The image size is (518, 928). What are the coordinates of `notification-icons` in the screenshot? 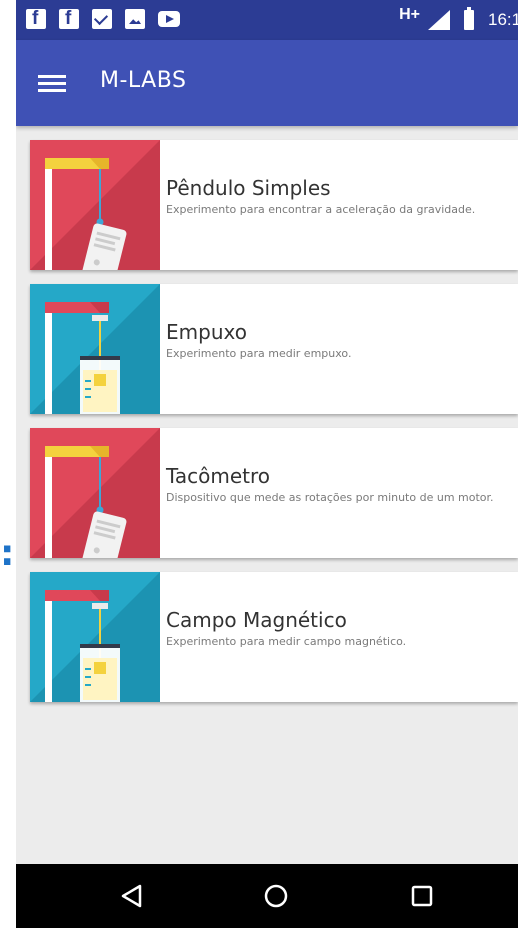 It's located at (103, 19).